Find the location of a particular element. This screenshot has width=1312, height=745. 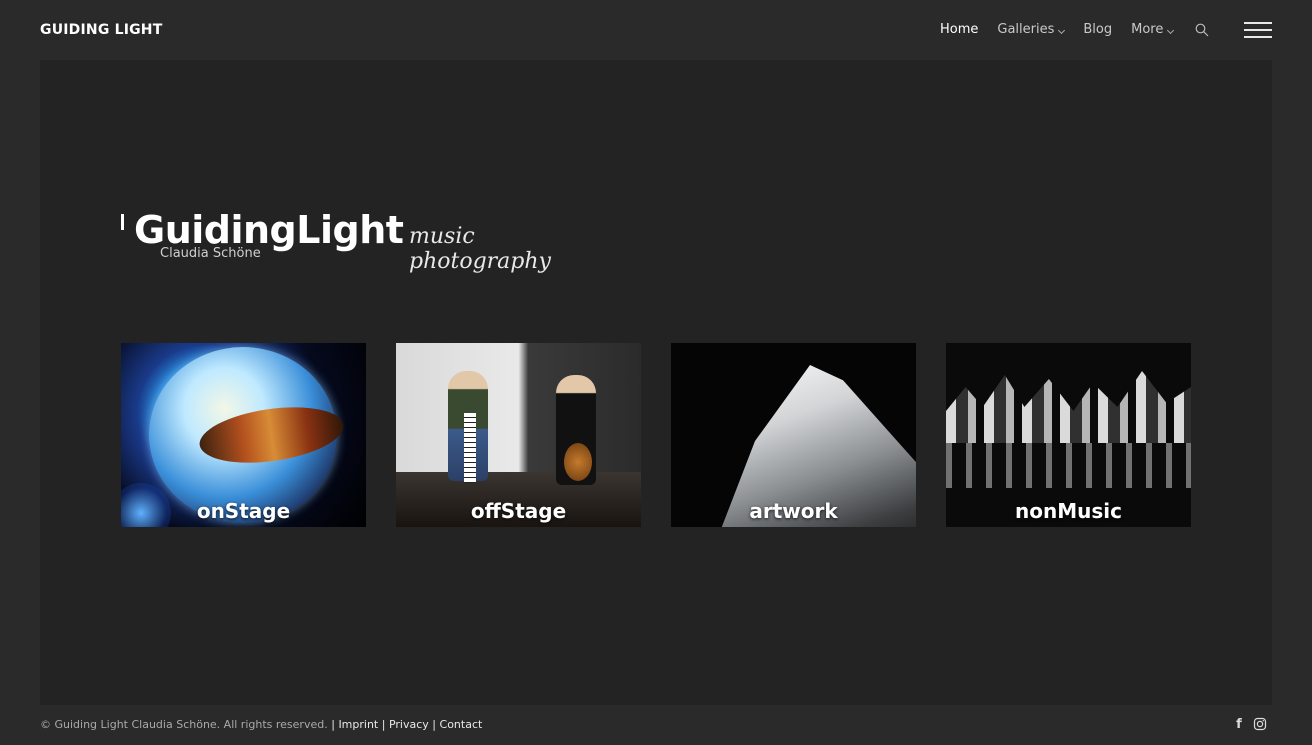

tile-label: onStage is located at coordinates (243, 511).